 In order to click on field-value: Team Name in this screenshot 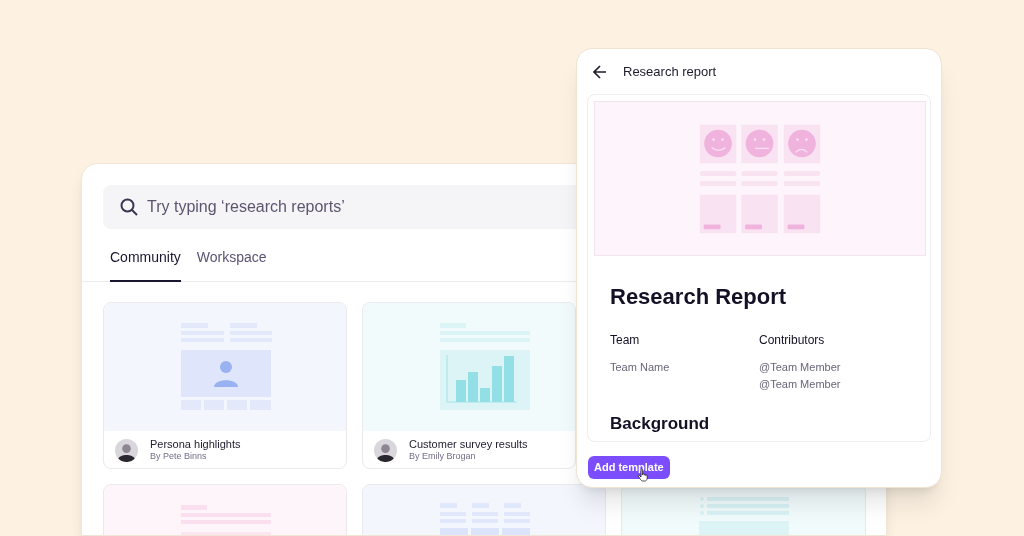, I will do `click(640, 367)`.